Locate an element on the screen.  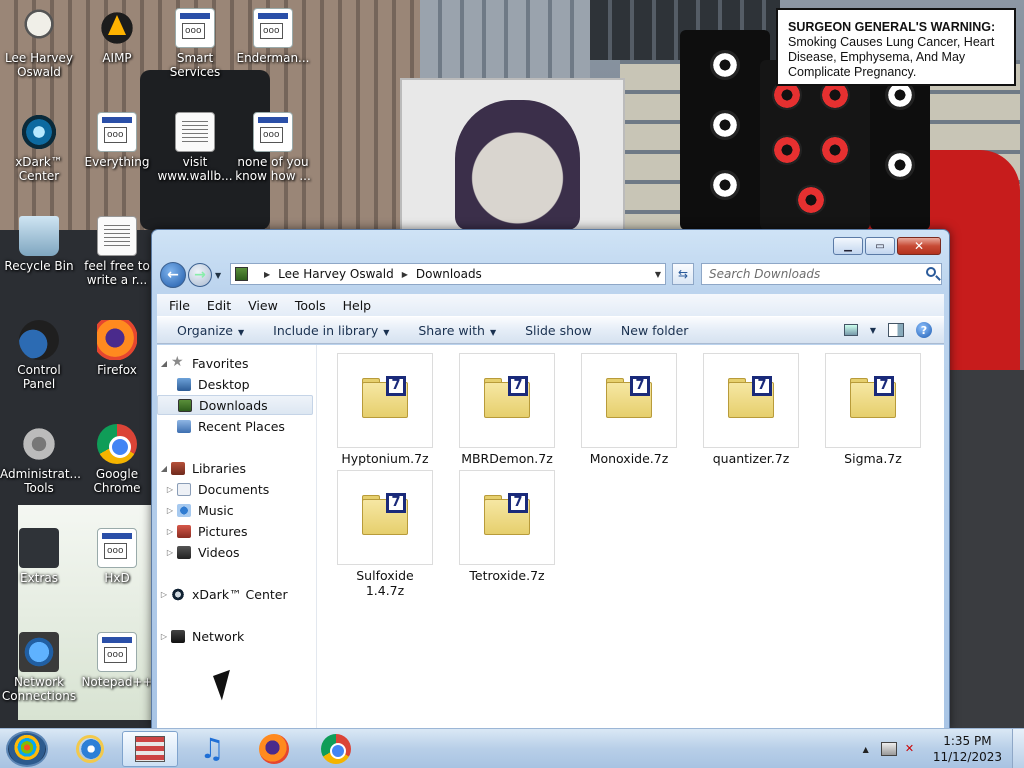
forward-button: → is located at coordinates (200, 275).